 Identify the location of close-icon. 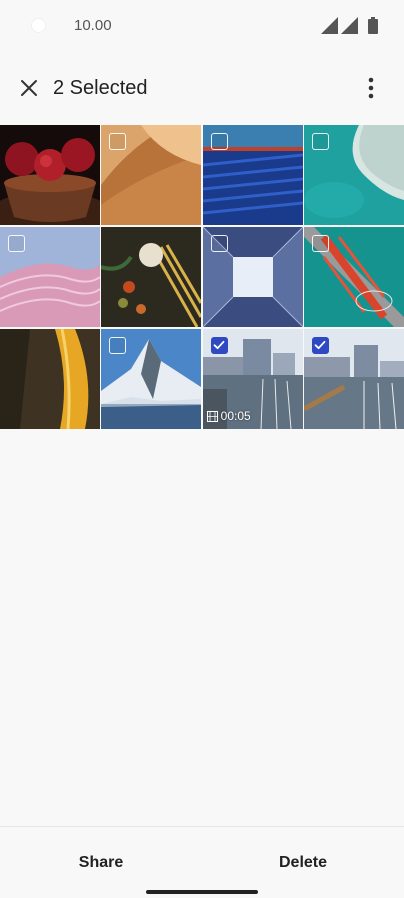
(29, 88).